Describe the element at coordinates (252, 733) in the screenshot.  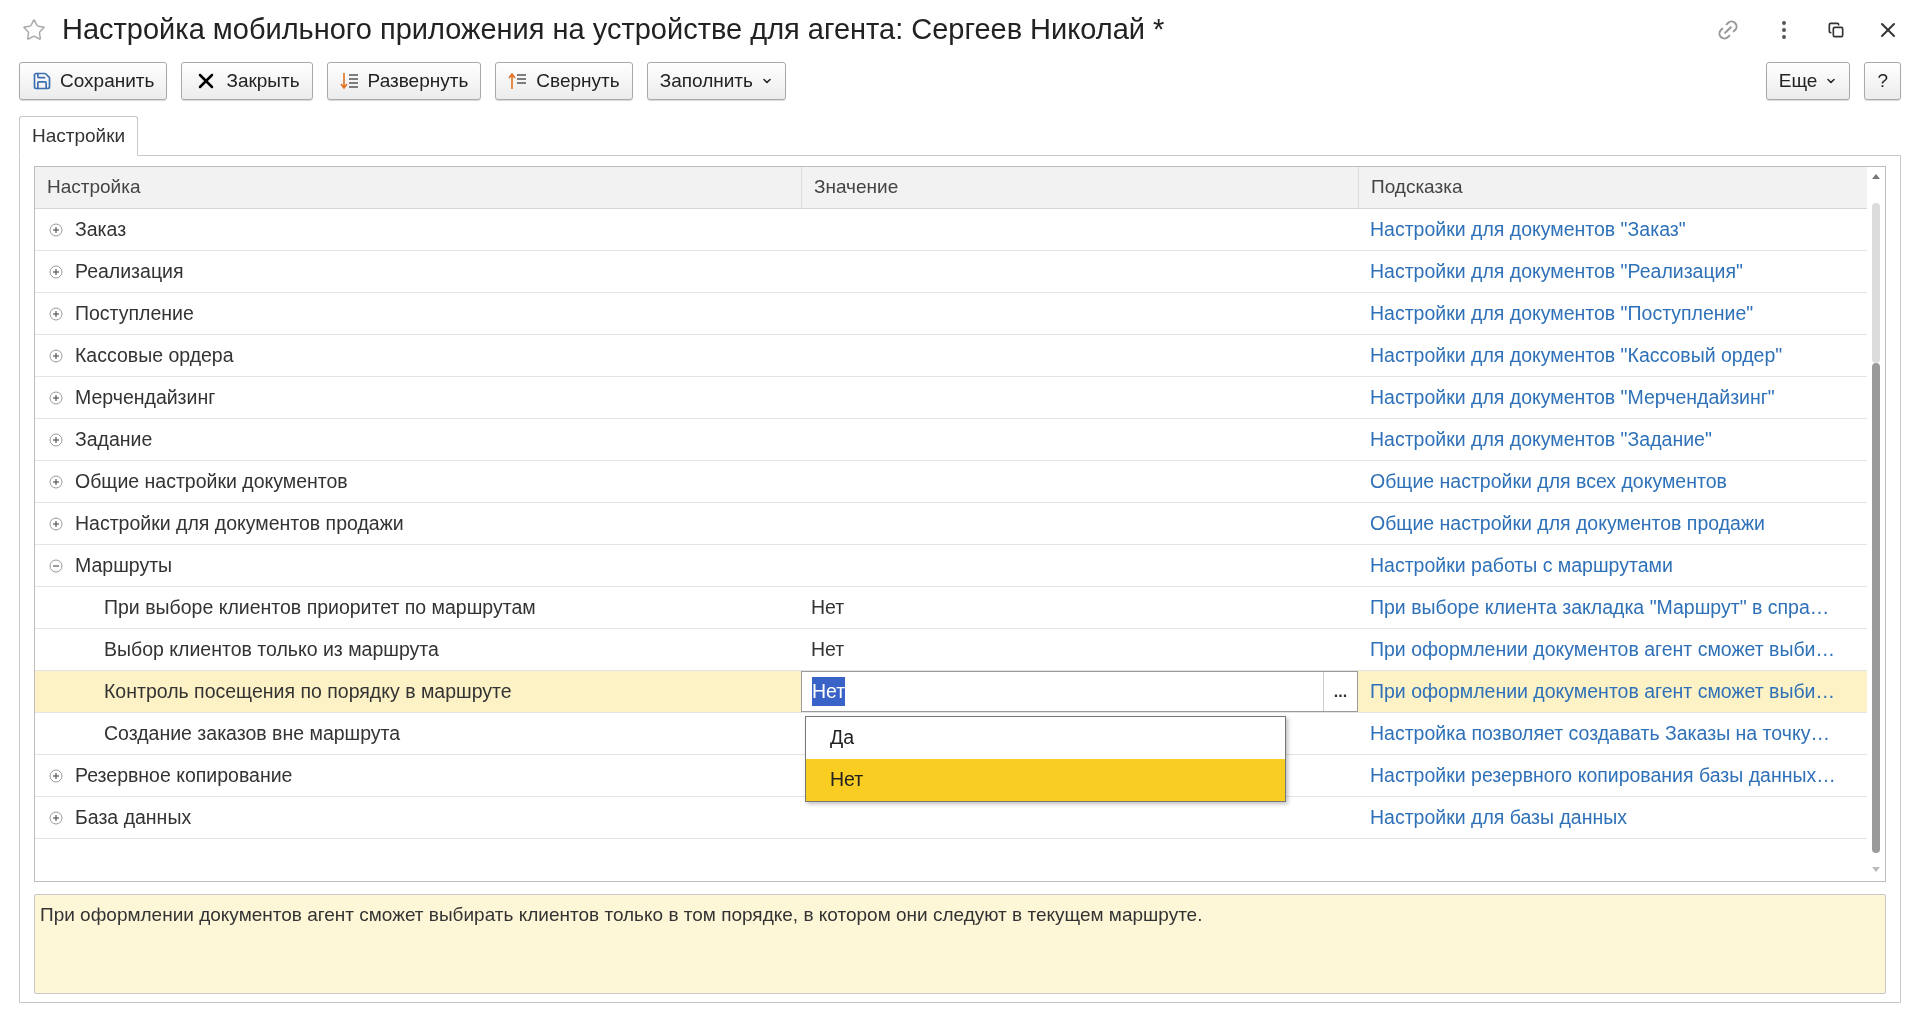
I see `setting-name: Создание заказов вне маршрута` at that location.